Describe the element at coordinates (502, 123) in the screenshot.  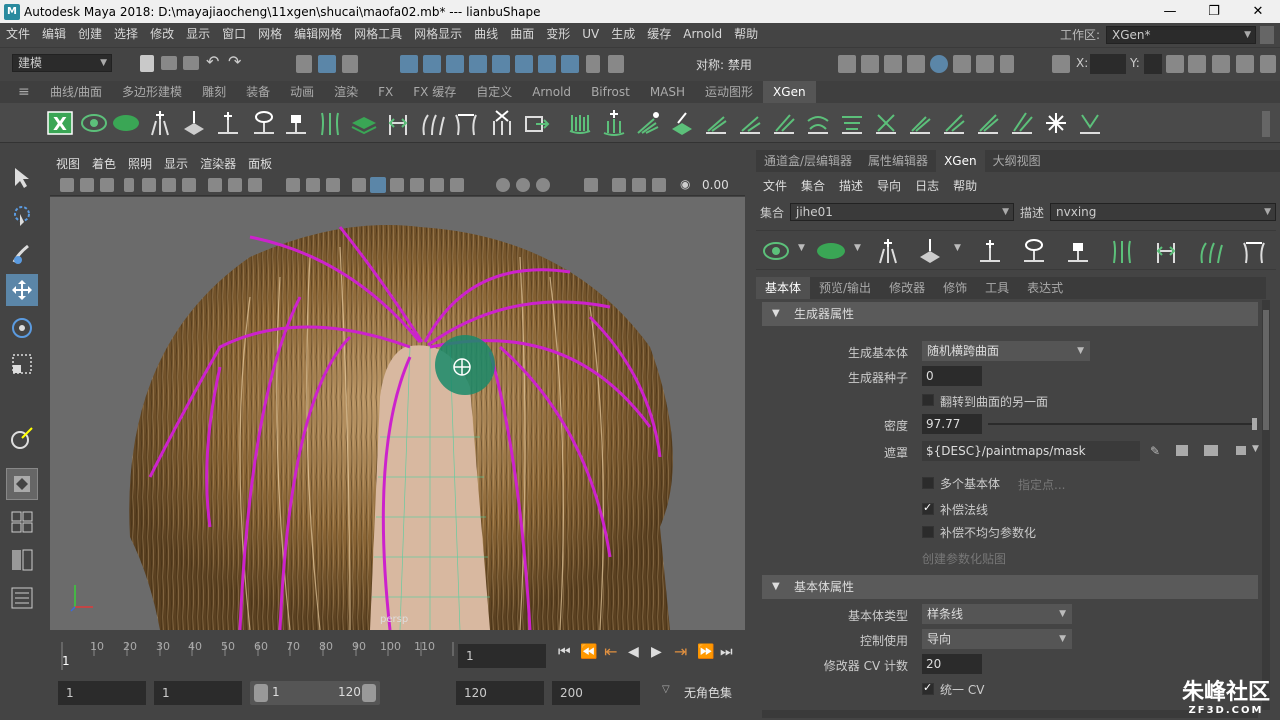
I see `guide-delete-icon` at that location.